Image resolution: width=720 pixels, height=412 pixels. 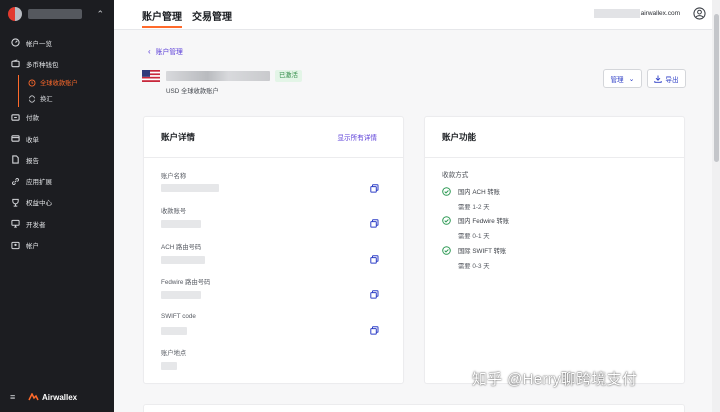 I want to click on methods-label: 收款方式, so click(x=455, y=175).